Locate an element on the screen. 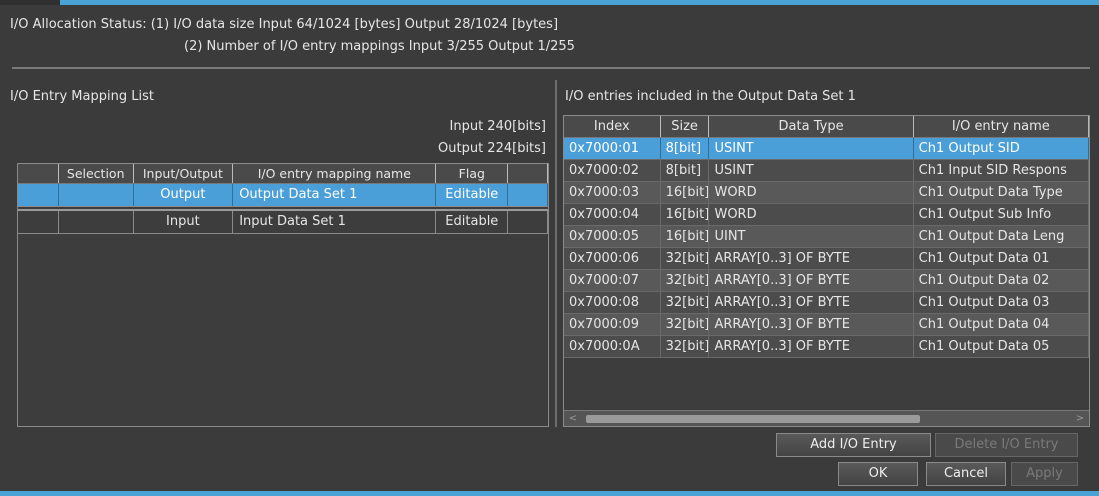 This screenshot has width=1099, height=496. cancel-button: Cancel is located at coordinates (966, 474).